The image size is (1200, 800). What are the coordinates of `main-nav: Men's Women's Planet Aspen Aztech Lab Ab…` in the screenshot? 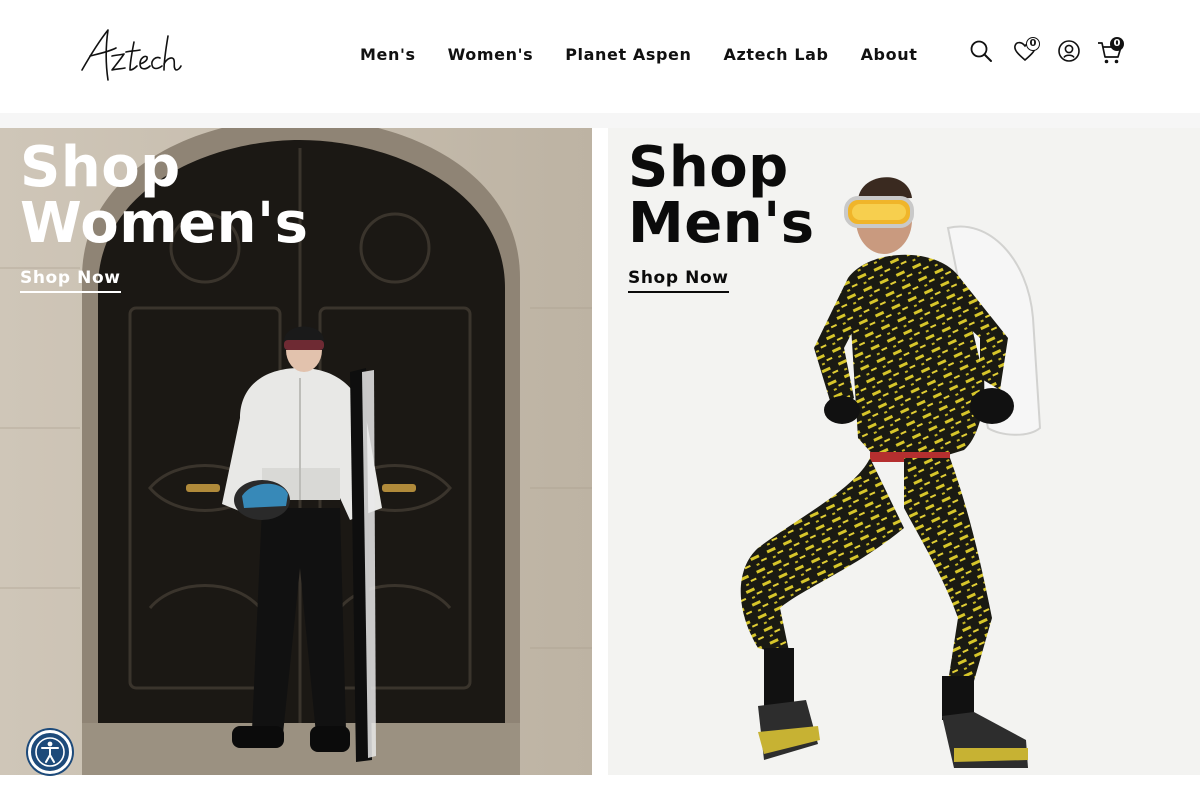 It's located at (654, 55).